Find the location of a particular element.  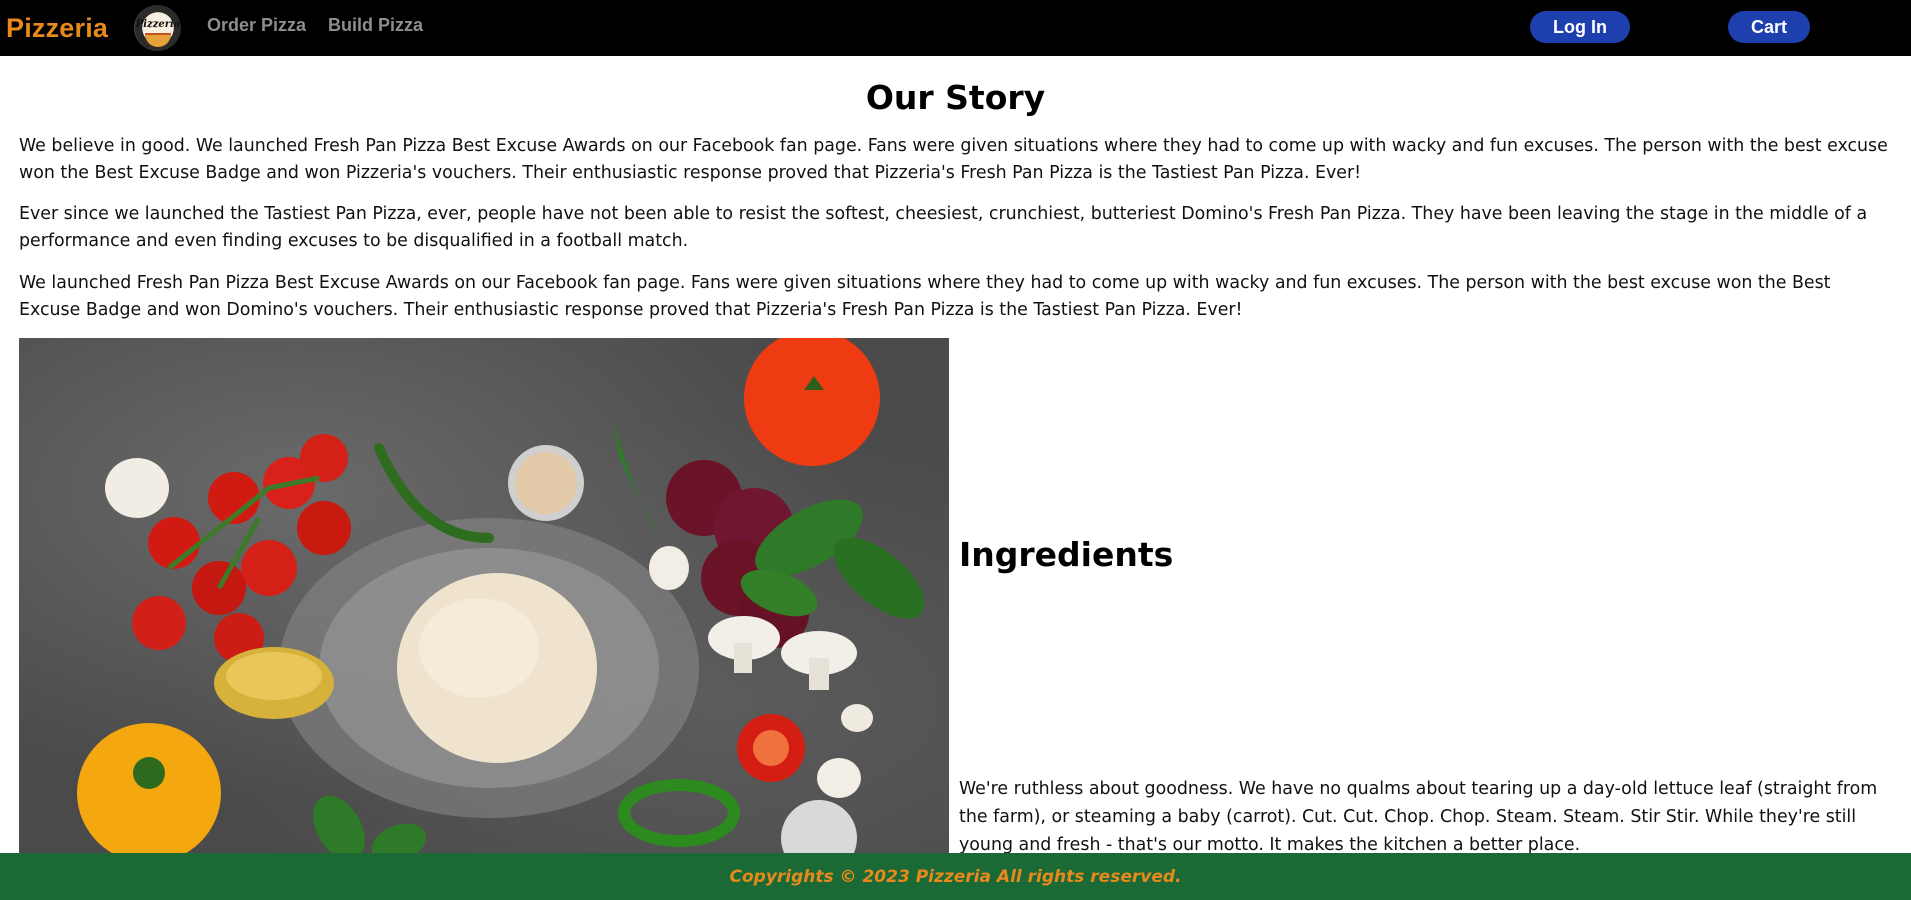

pizzeria-logo-icon: Pizzeria is located at coordinates (157, 28).